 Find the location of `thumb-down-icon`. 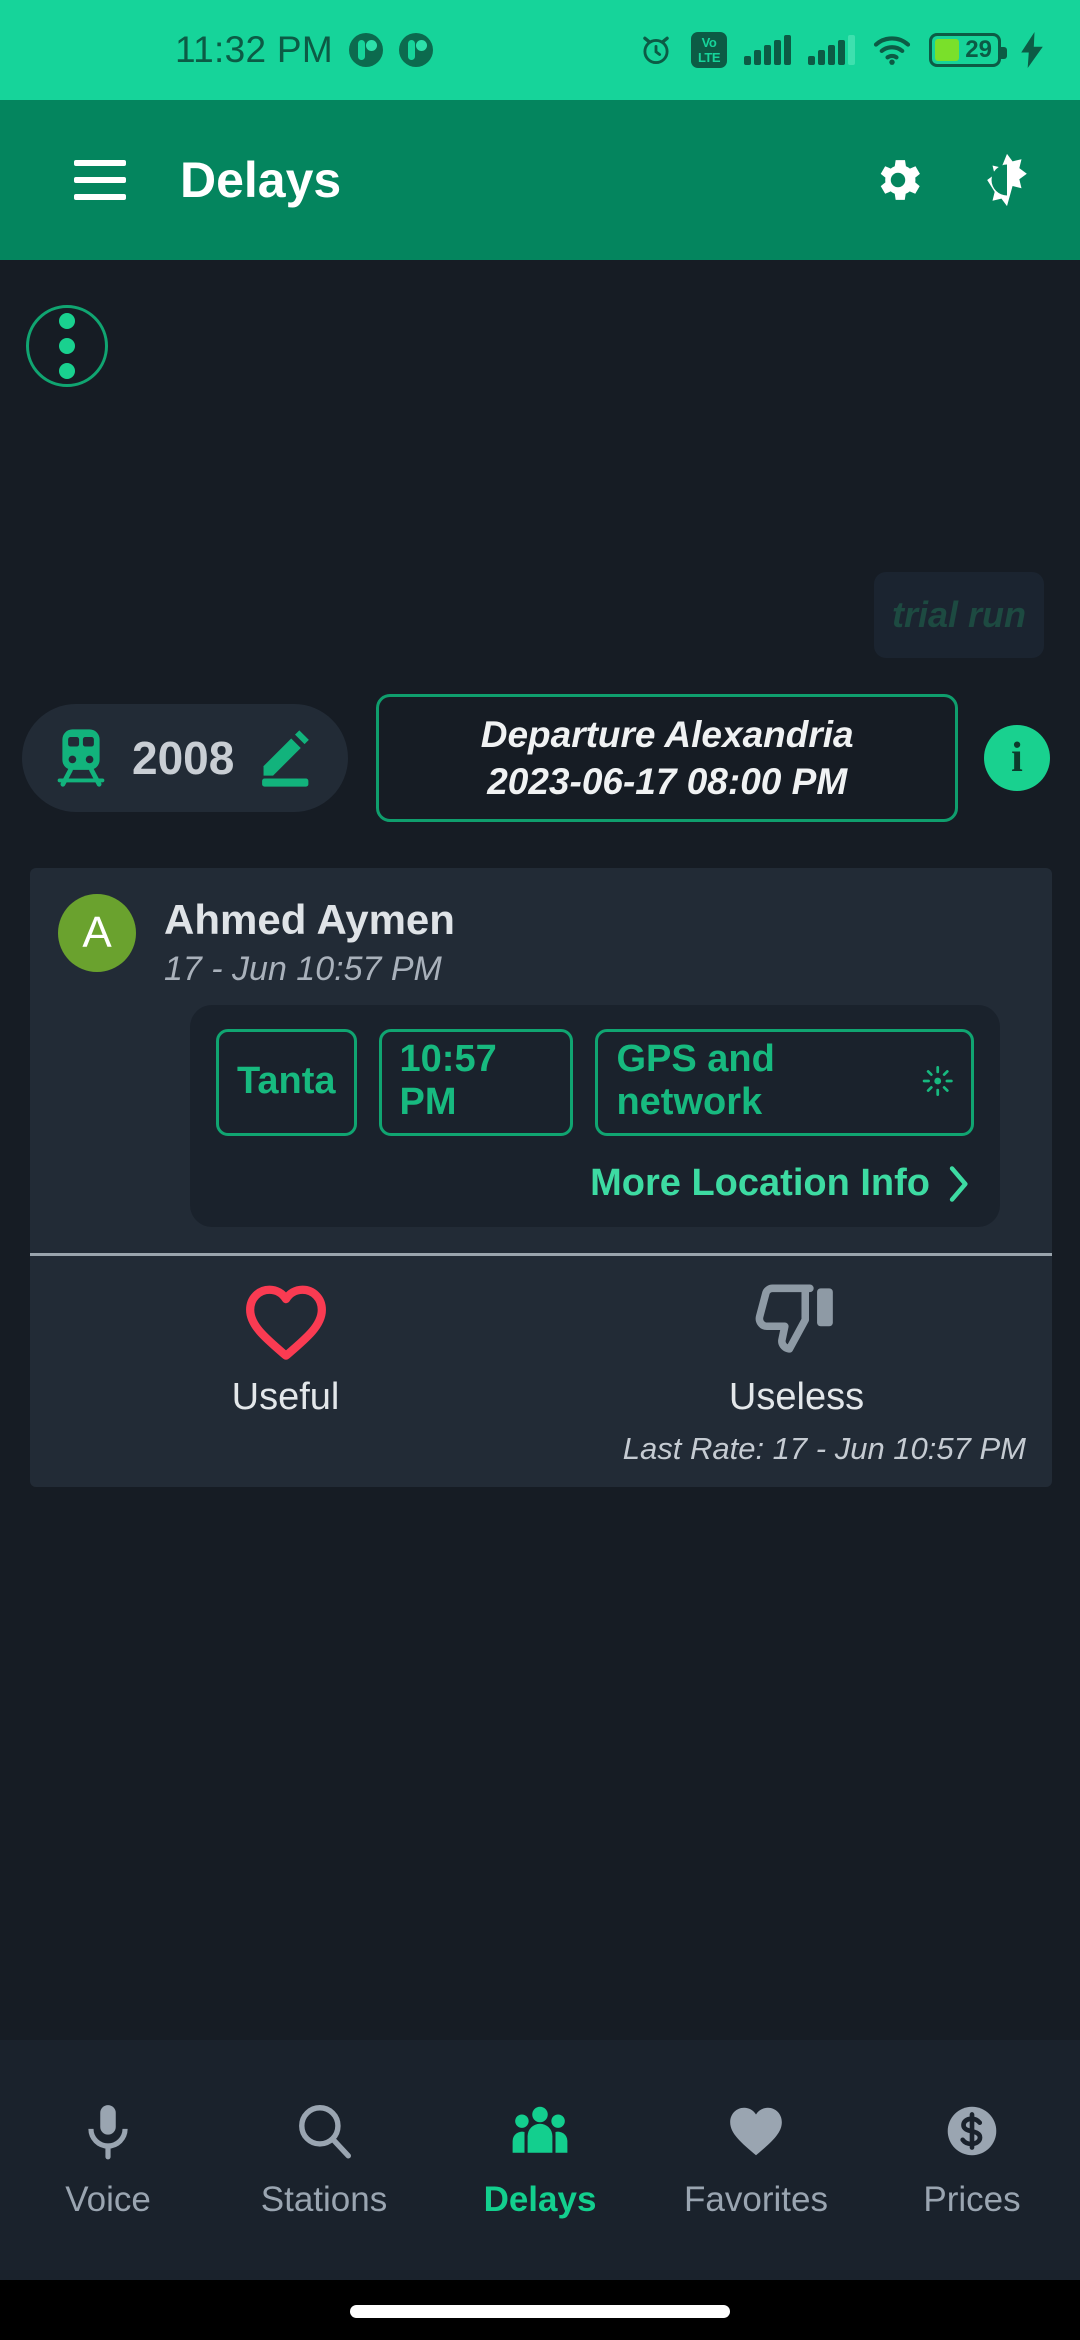

thumb-down-icon is located at coordinates (794, 1318).